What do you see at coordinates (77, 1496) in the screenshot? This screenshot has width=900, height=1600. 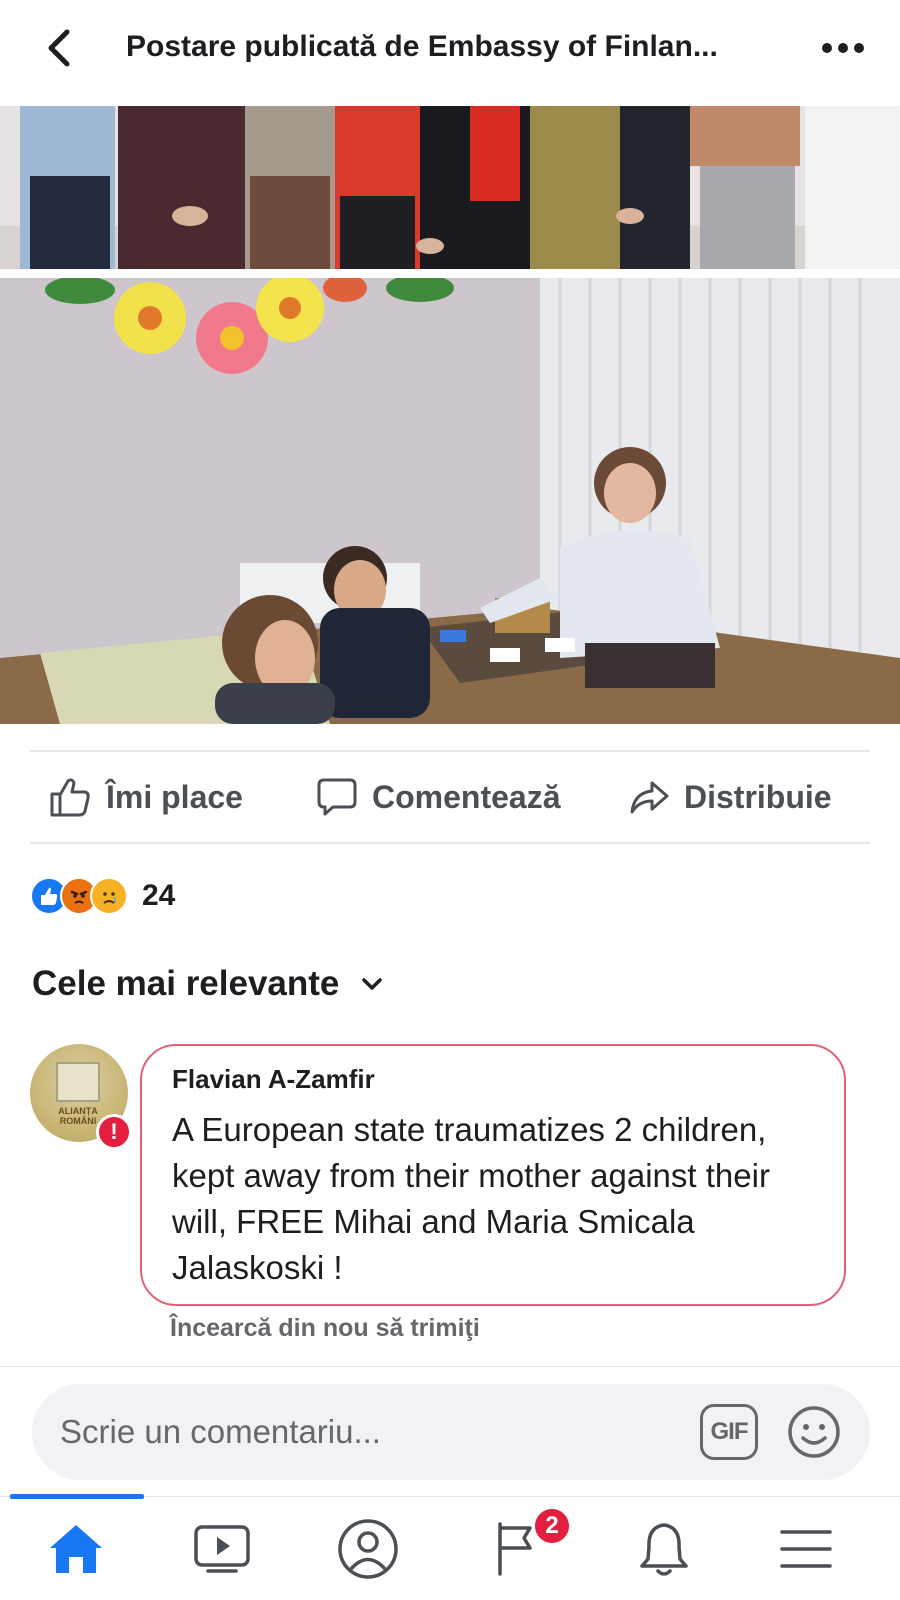 I see `active-tab-indicator` at bounding box center [77, 1496].